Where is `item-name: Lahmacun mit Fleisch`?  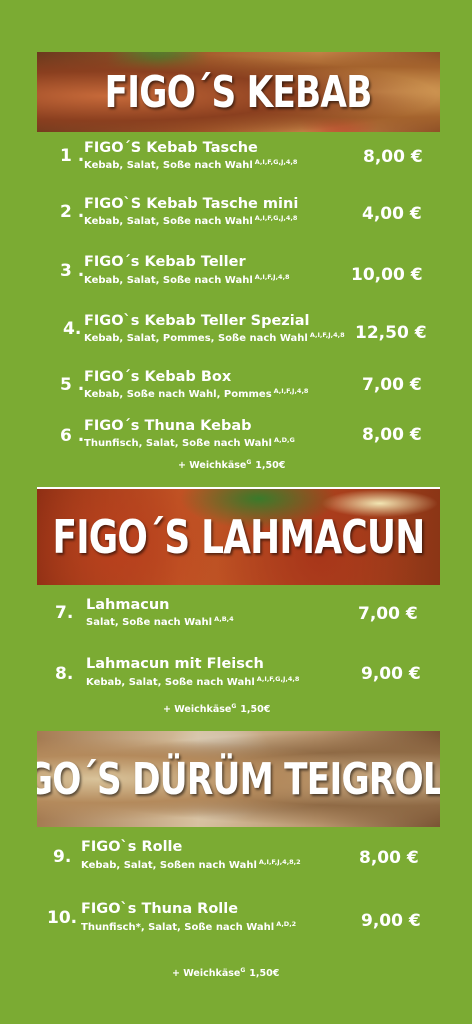 item-name: Lahmacun mit Fleisch is located at coordinates (175, 664).